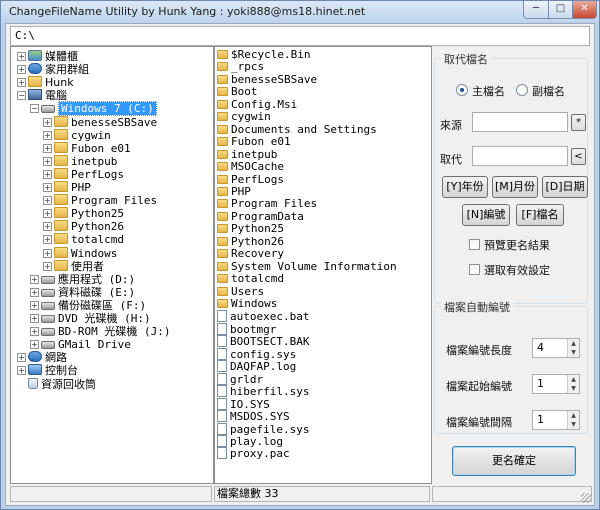 The image size is (600, 510). What do you see at coordinates (82, 279) in the screenshot?
I see `tree-item: + 應用程式 (D:)` at bounding box center [82, 279].